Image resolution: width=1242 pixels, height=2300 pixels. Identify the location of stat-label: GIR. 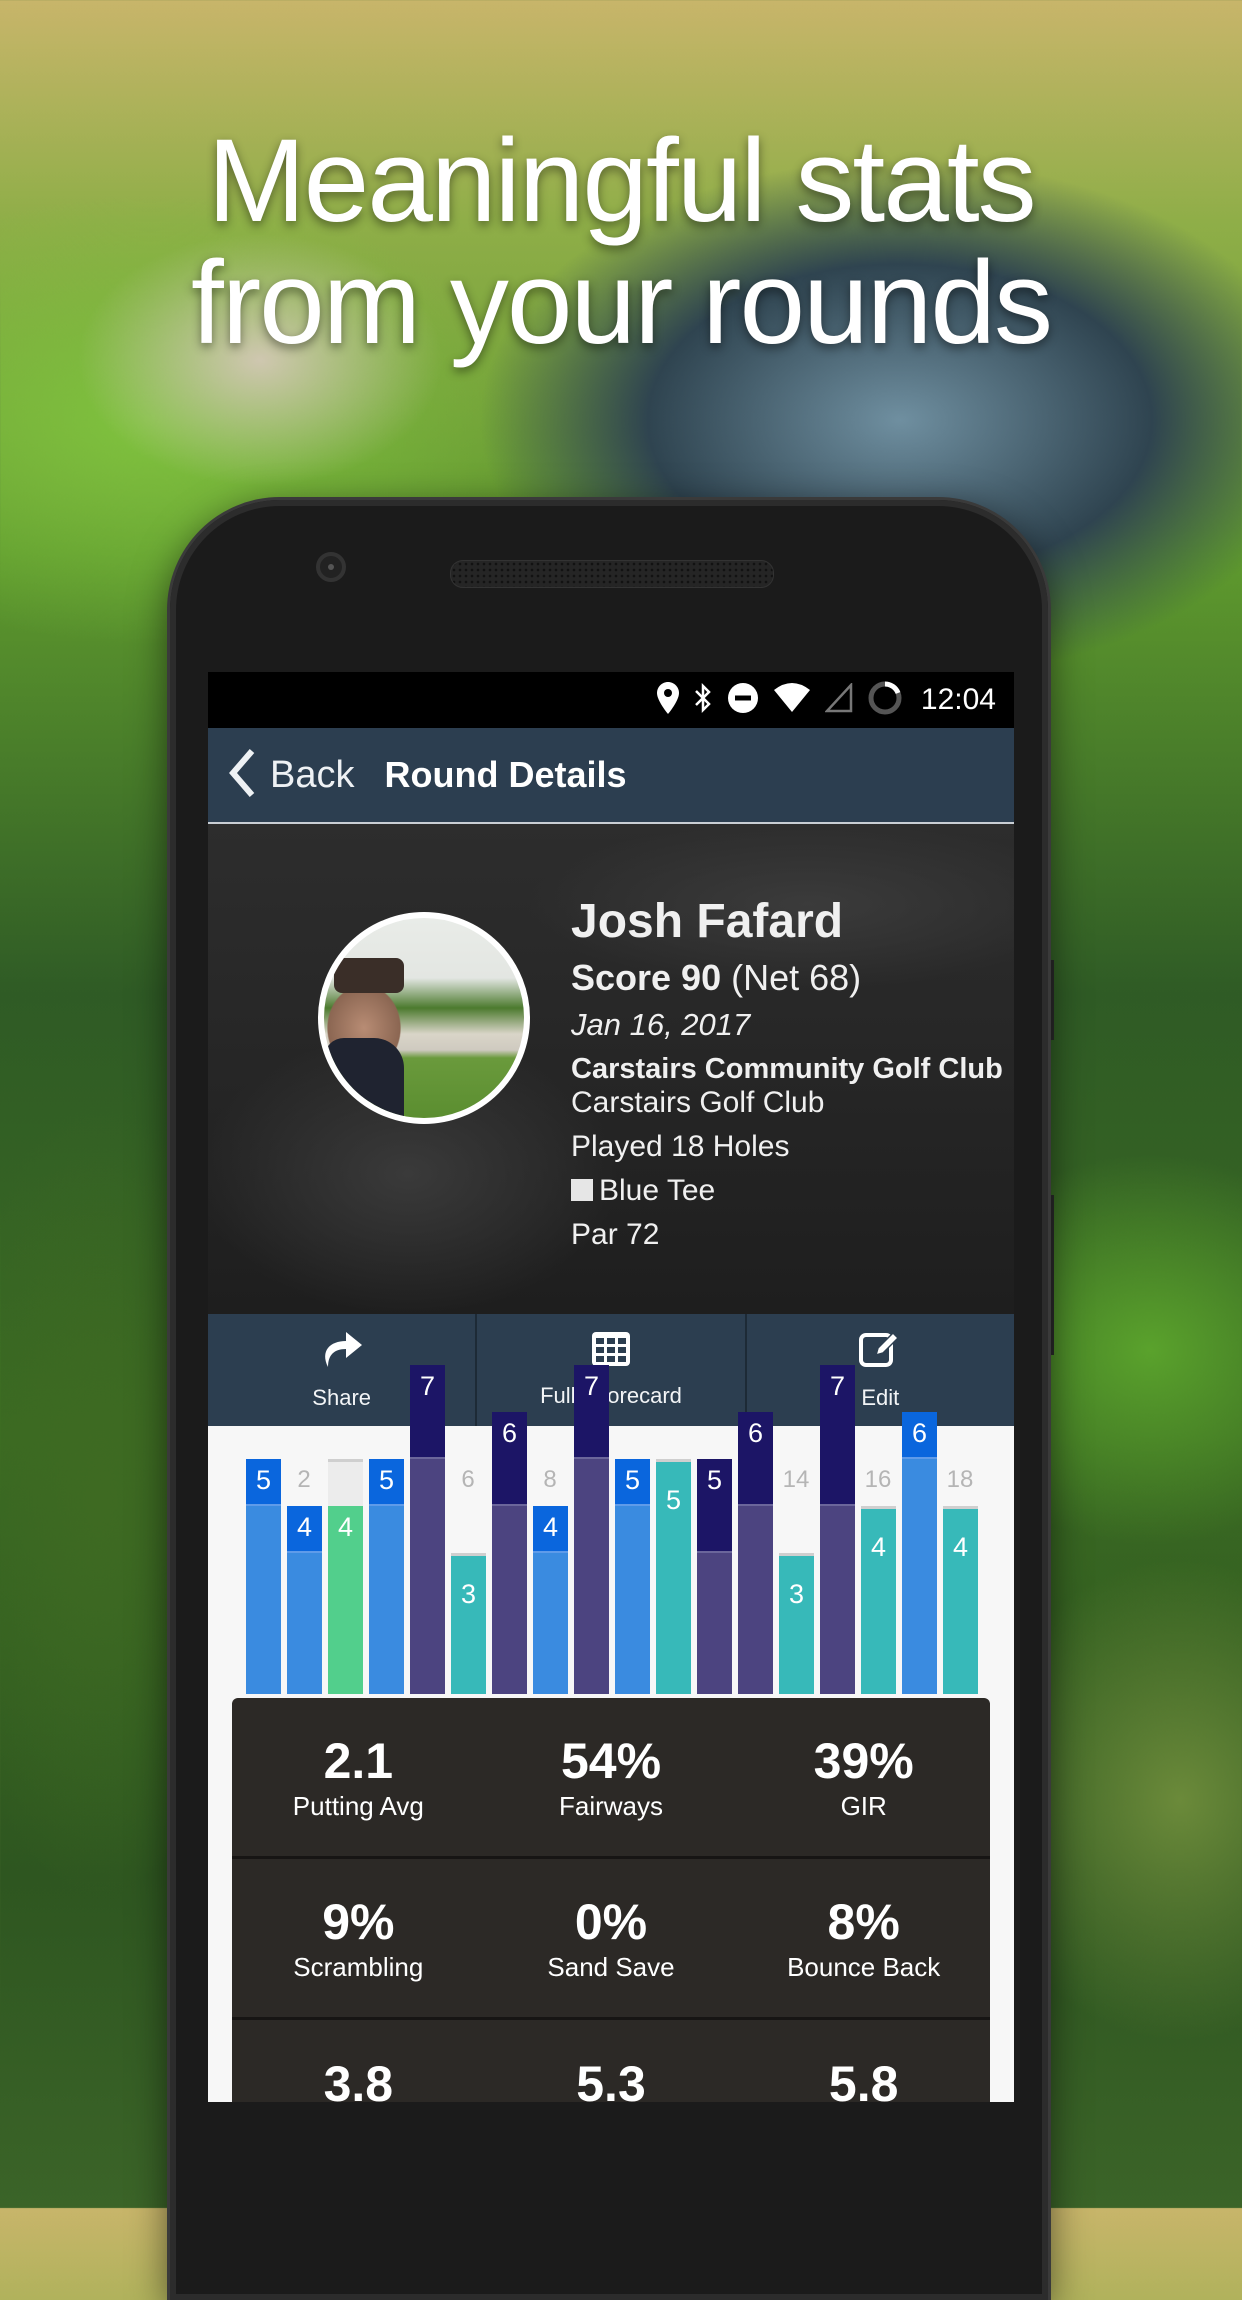
(863, 1805).